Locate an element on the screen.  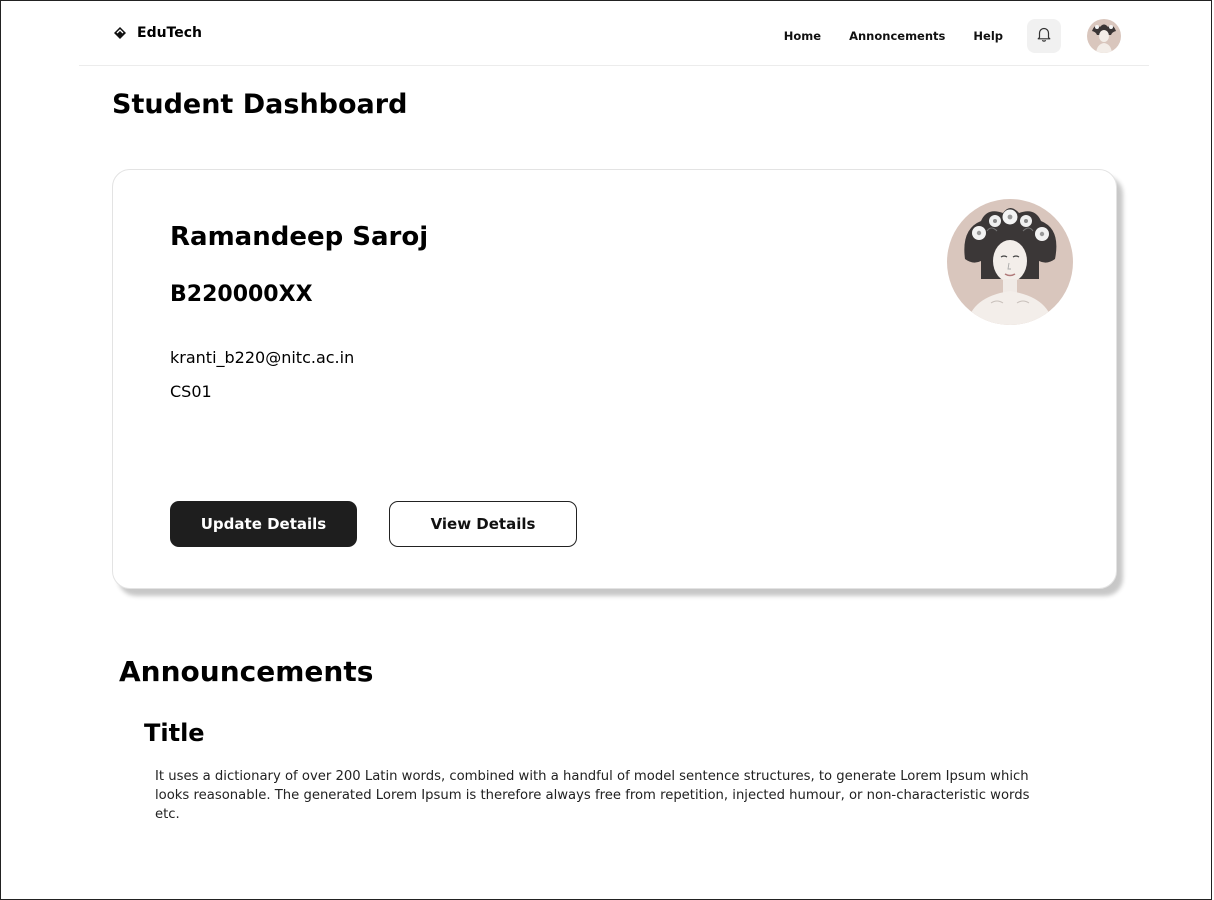
notifications-button is located at coordinates (1044, 36).